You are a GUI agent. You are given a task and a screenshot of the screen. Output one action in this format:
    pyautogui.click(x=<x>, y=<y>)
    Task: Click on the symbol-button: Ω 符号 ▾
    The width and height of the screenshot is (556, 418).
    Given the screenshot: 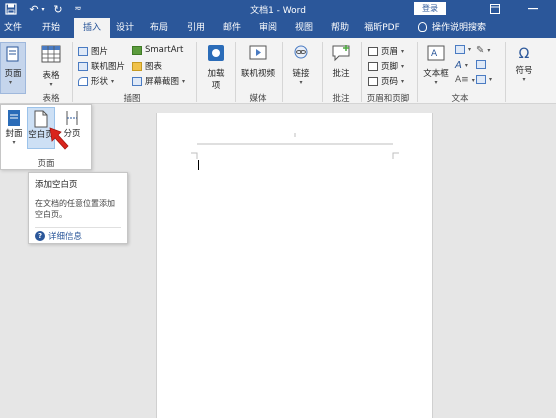 What is the action you would take?
    pyautogui.click(x=524, y=63)
    